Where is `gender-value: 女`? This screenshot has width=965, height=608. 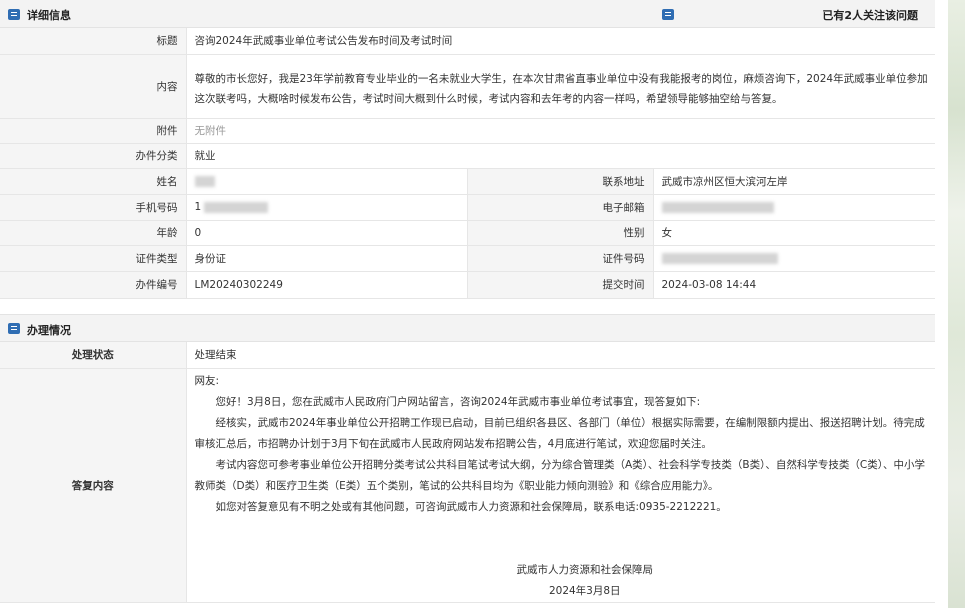
gender-value: 女 is located at coordinates (794, 233).